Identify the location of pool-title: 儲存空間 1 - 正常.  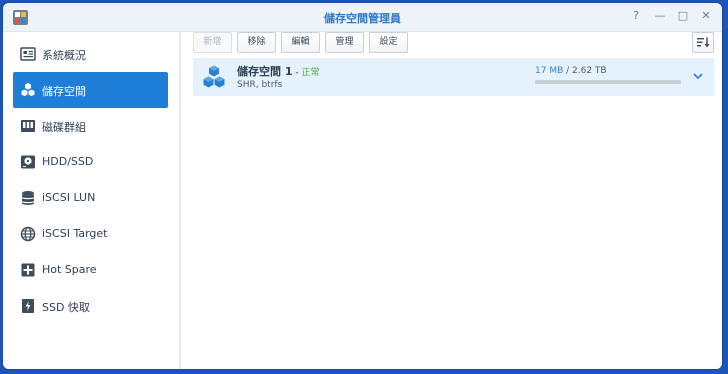
(278, 71).